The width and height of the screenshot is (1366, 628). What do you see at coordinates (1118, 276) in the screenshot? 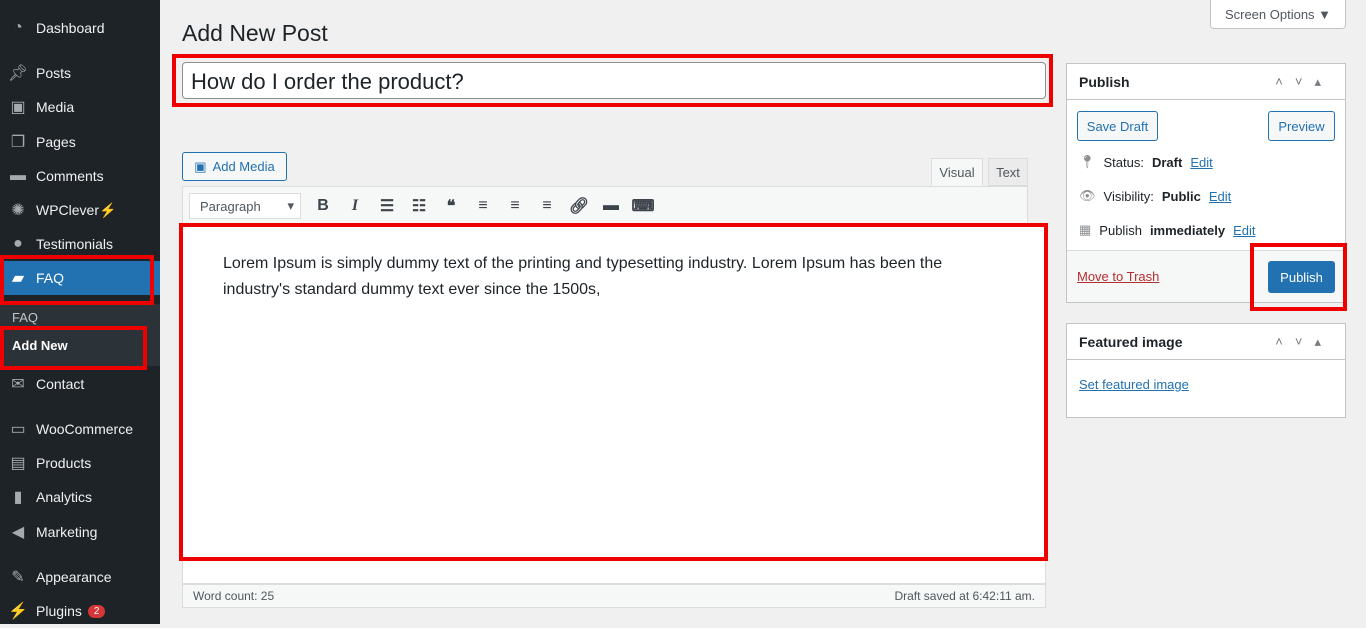
I see `move-to-trash-link: Move to Trash` at bounding box center [1118, 276].